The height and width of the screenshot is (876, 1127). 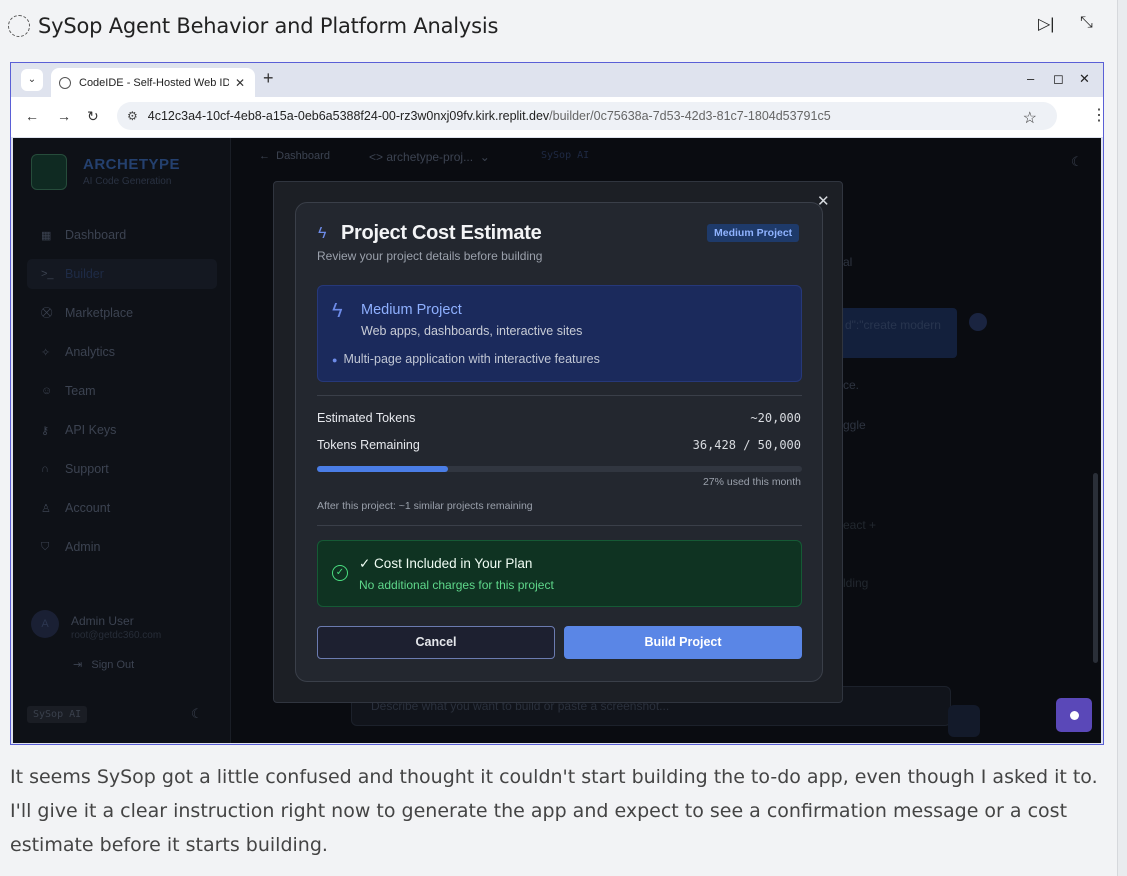 I want to click on globe-icon, so click(x=65, y=82).